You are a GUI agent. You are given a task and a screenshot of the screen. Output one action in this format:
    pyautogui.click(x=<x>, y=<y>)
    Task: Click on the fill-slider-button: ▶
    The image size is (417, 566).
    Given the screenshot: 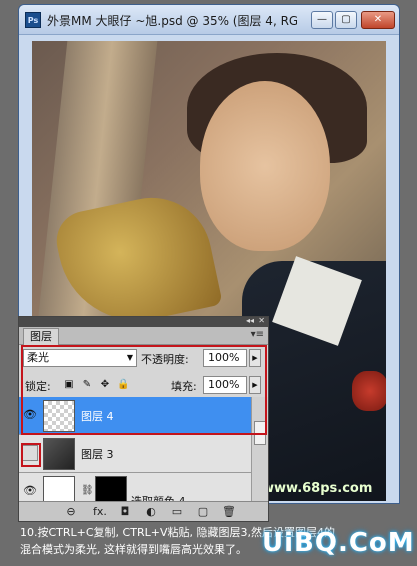 What is the action you would take?
    pyautogui.click(x=255, y=385)
    